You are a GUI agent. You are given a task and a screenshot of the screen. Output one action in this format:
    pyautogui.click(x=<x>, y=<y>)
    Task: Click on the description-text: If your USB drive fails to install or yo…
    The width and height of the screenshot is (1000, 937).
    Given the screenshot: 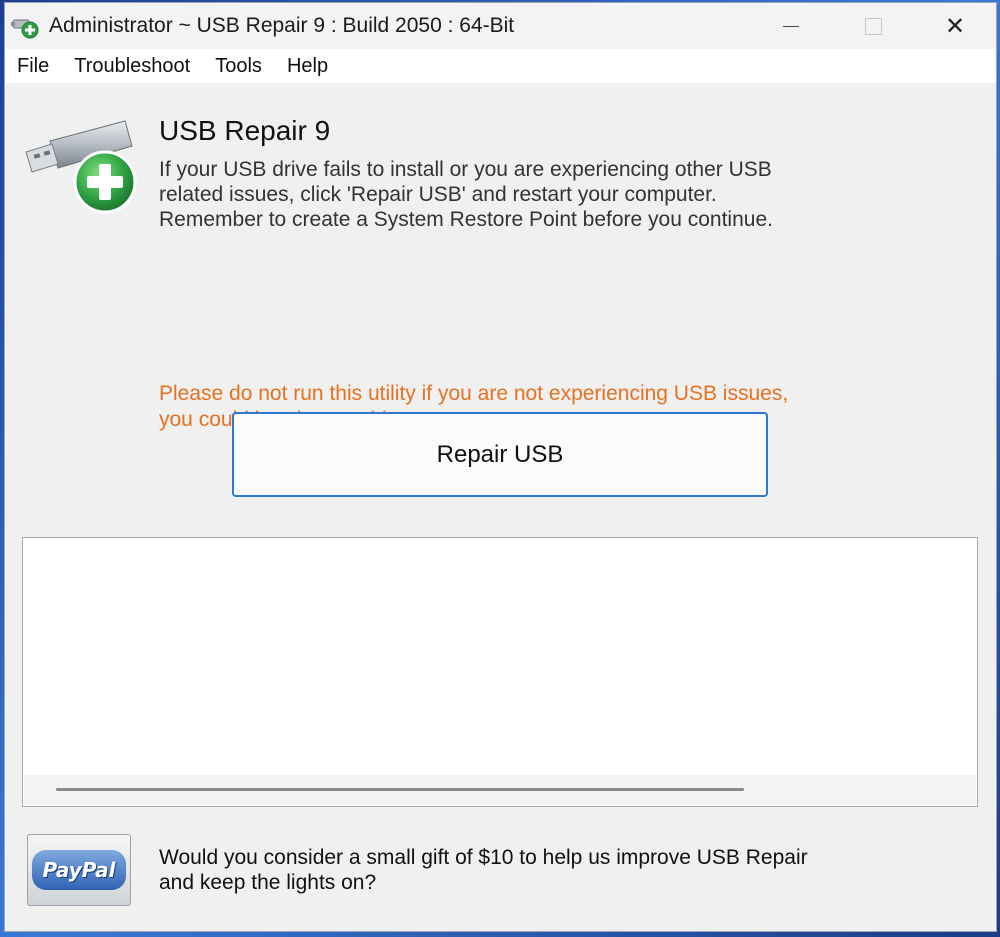 What is the action you would take?
    pyautogui.click(x=466, y=194)
    